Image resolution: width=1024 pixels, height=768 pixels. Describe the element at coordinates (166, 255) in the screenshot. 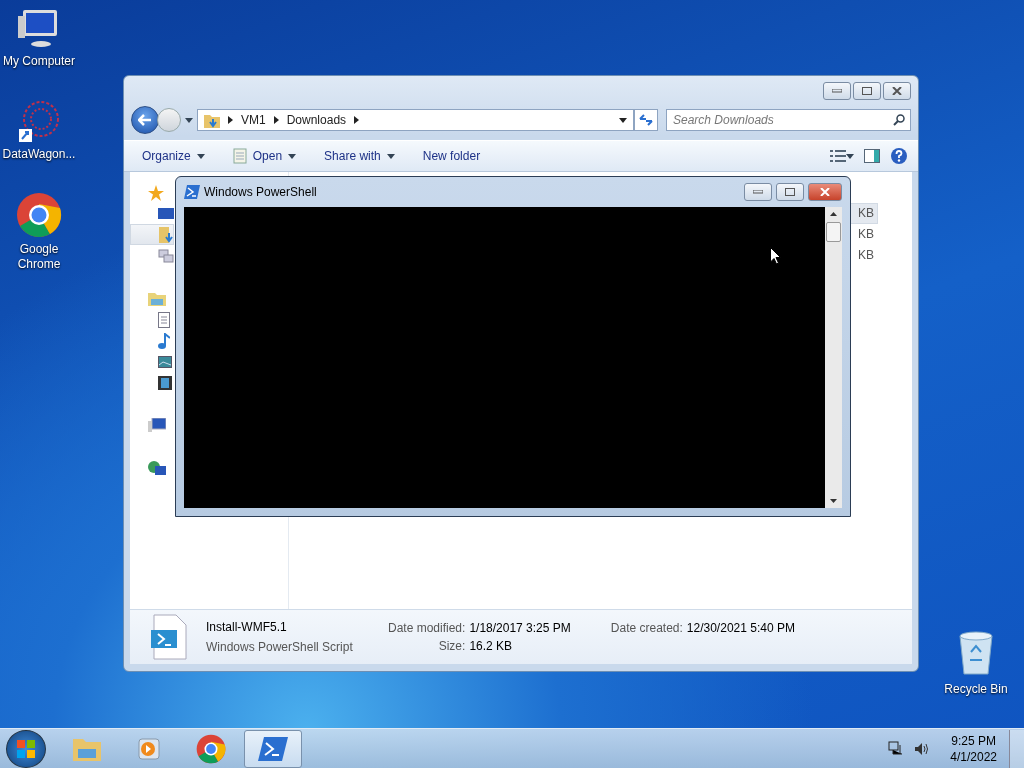

I see `recent-places-icon` at that location.